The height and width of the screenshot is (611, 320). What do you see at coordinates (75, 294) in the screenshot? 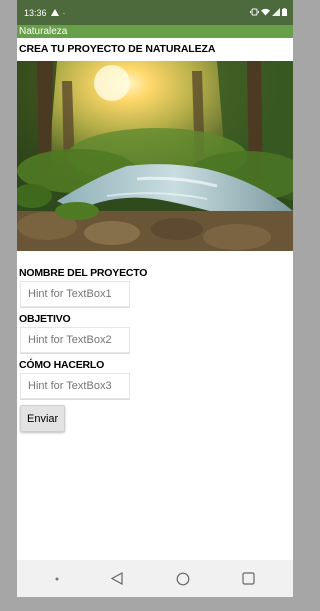
I see `project-name-input` at bounding box center [75, 294].